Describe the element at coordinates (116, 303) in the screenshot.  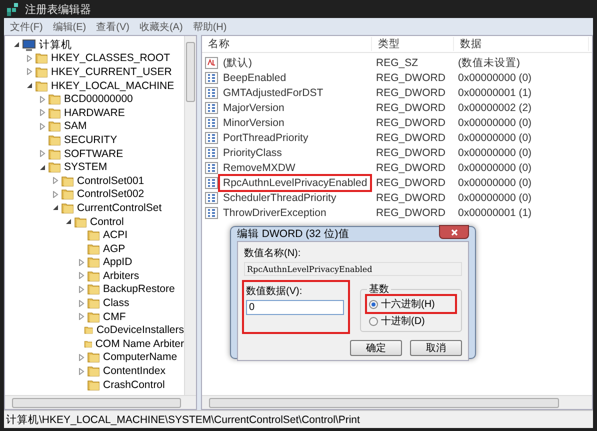
I see `tree-item: Class` at that location.